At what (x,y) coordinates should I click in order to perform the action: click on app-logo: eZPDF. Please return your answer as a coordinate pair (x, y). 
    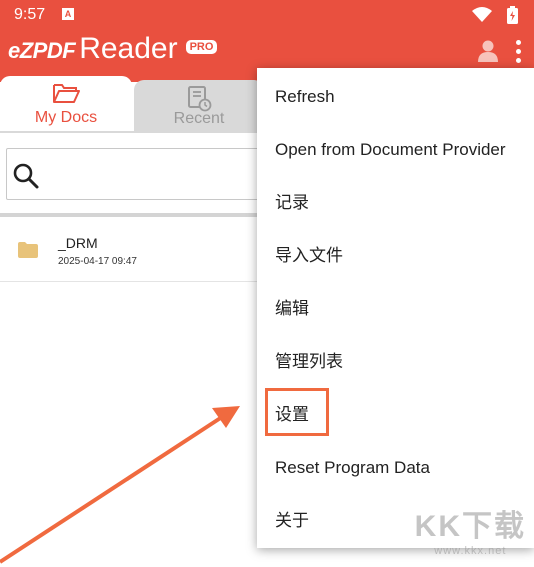
    Looking at the image, I should click on (42, 50).